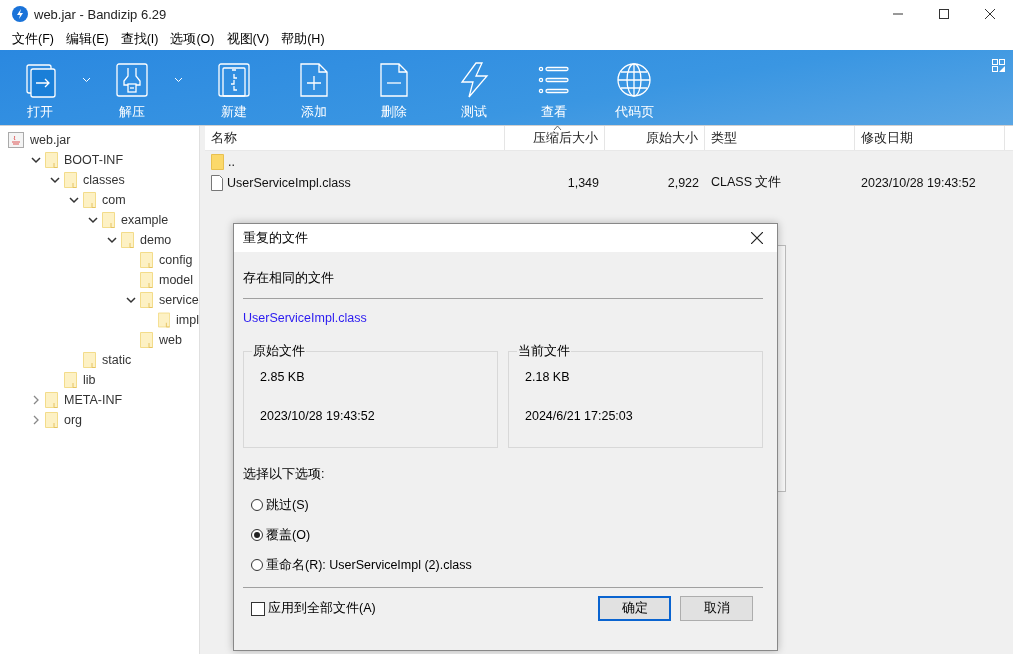  I want to click on file-date: 2024/6/21 17:25:03, so click(579, 417).